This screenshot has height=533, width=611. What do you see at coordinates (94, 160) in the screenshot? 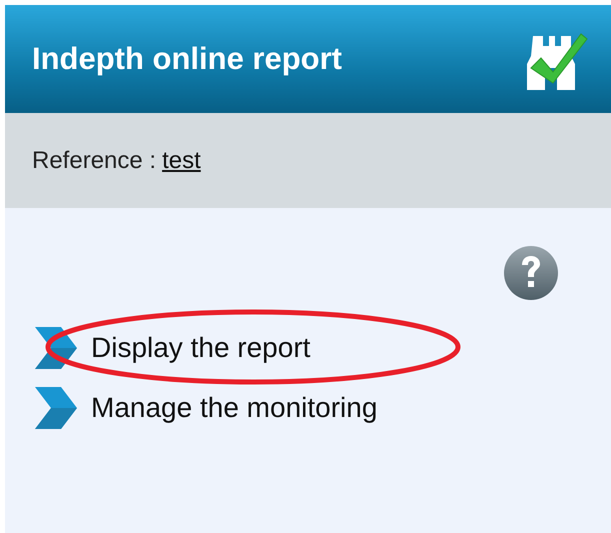
I see `reference-label: Reference :` at bounding box center [94, 160].